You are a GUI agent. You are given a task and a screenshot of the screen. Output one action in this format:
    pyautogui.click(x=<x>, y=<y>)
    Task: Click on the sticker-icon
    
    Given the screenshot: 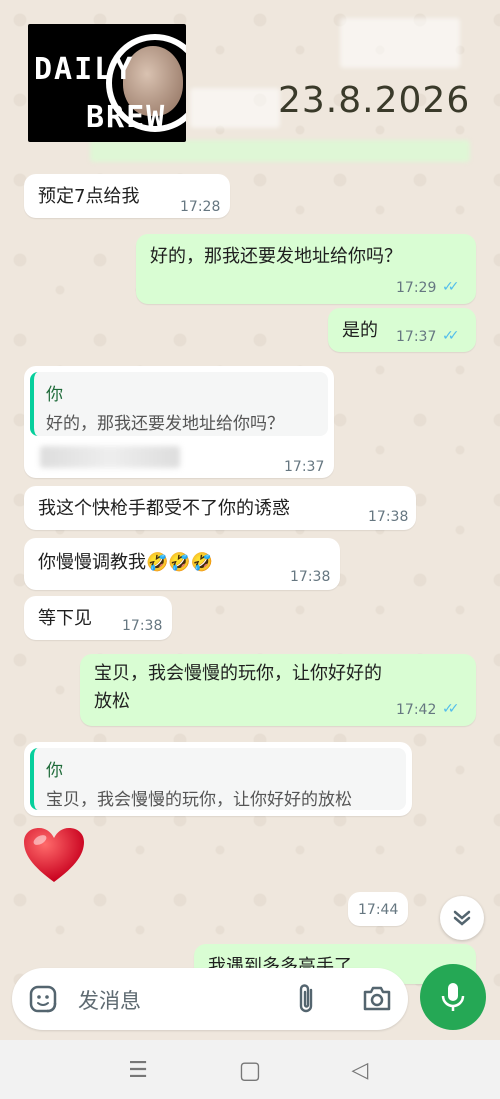 What is the action you would take?
    pyautogui.click(x=43, y=999)
    